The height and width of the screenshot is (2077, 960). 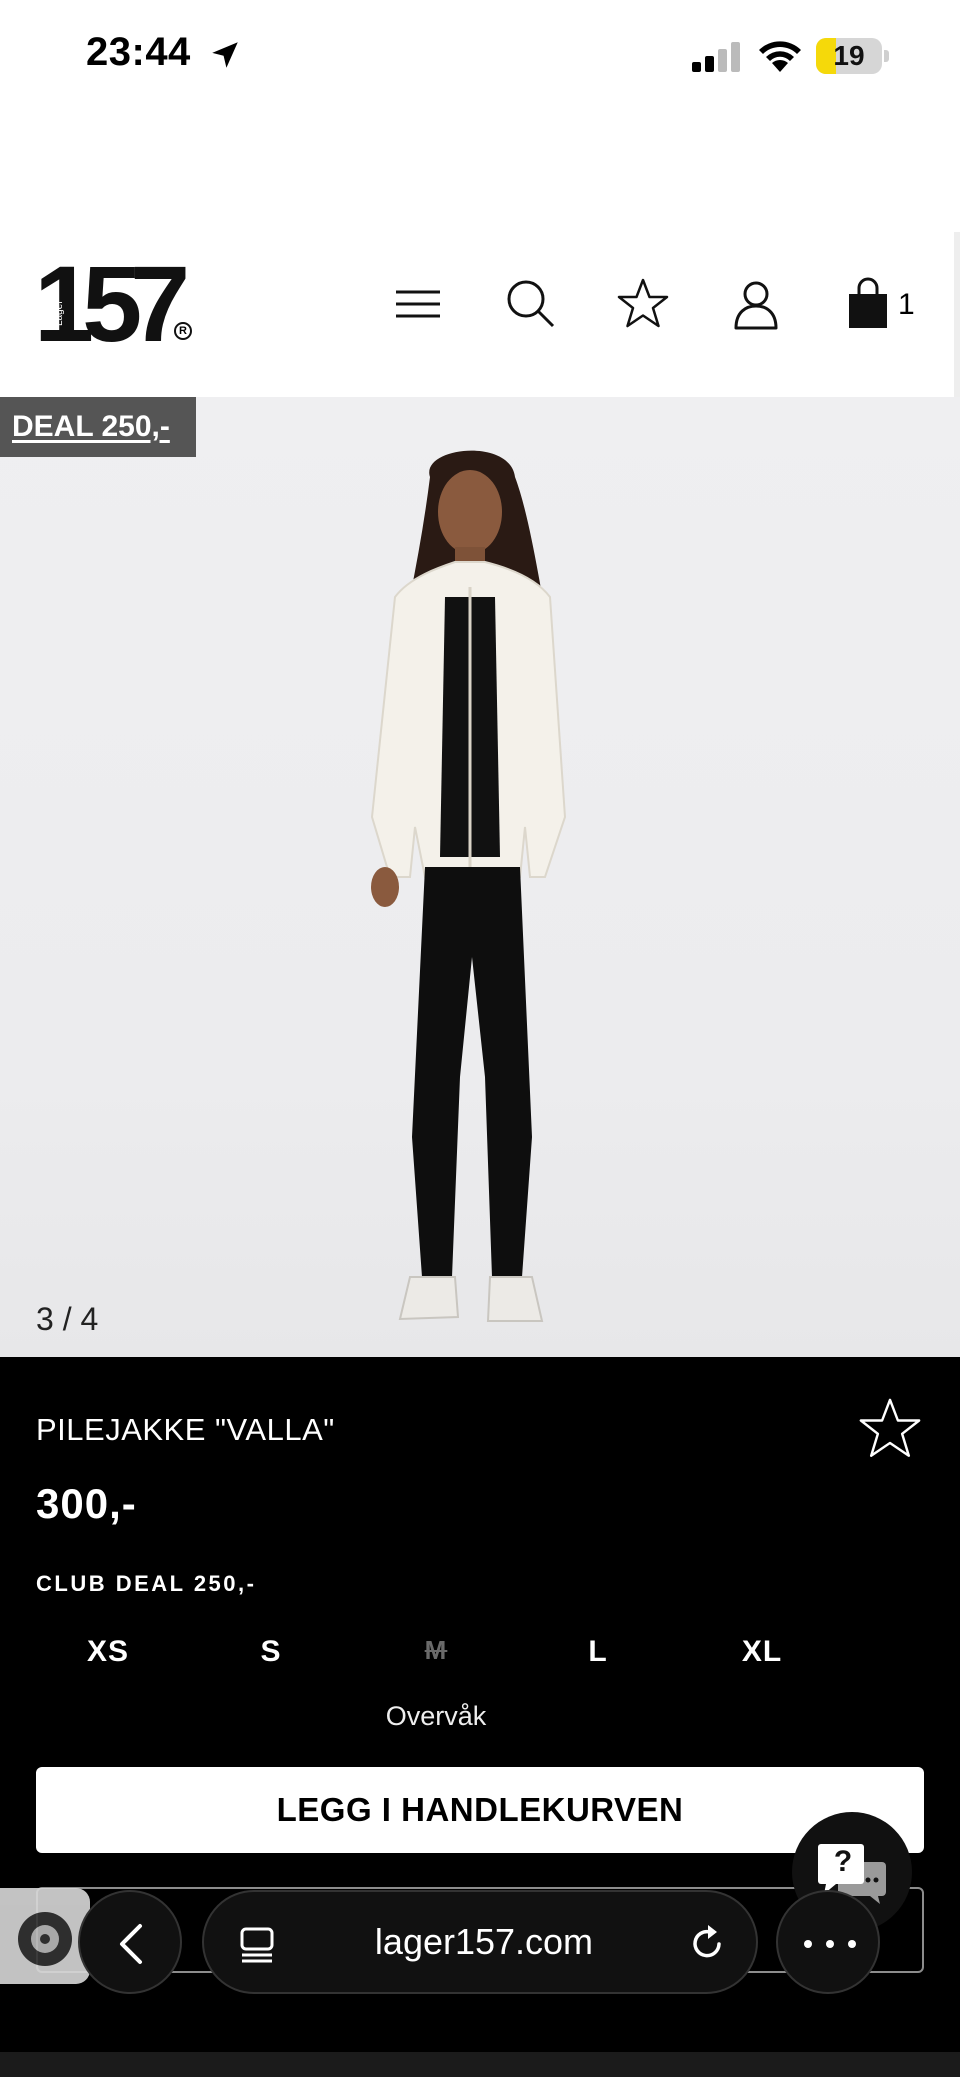 I want to click on chevron-left-icon, so click(x=131, y=1944).